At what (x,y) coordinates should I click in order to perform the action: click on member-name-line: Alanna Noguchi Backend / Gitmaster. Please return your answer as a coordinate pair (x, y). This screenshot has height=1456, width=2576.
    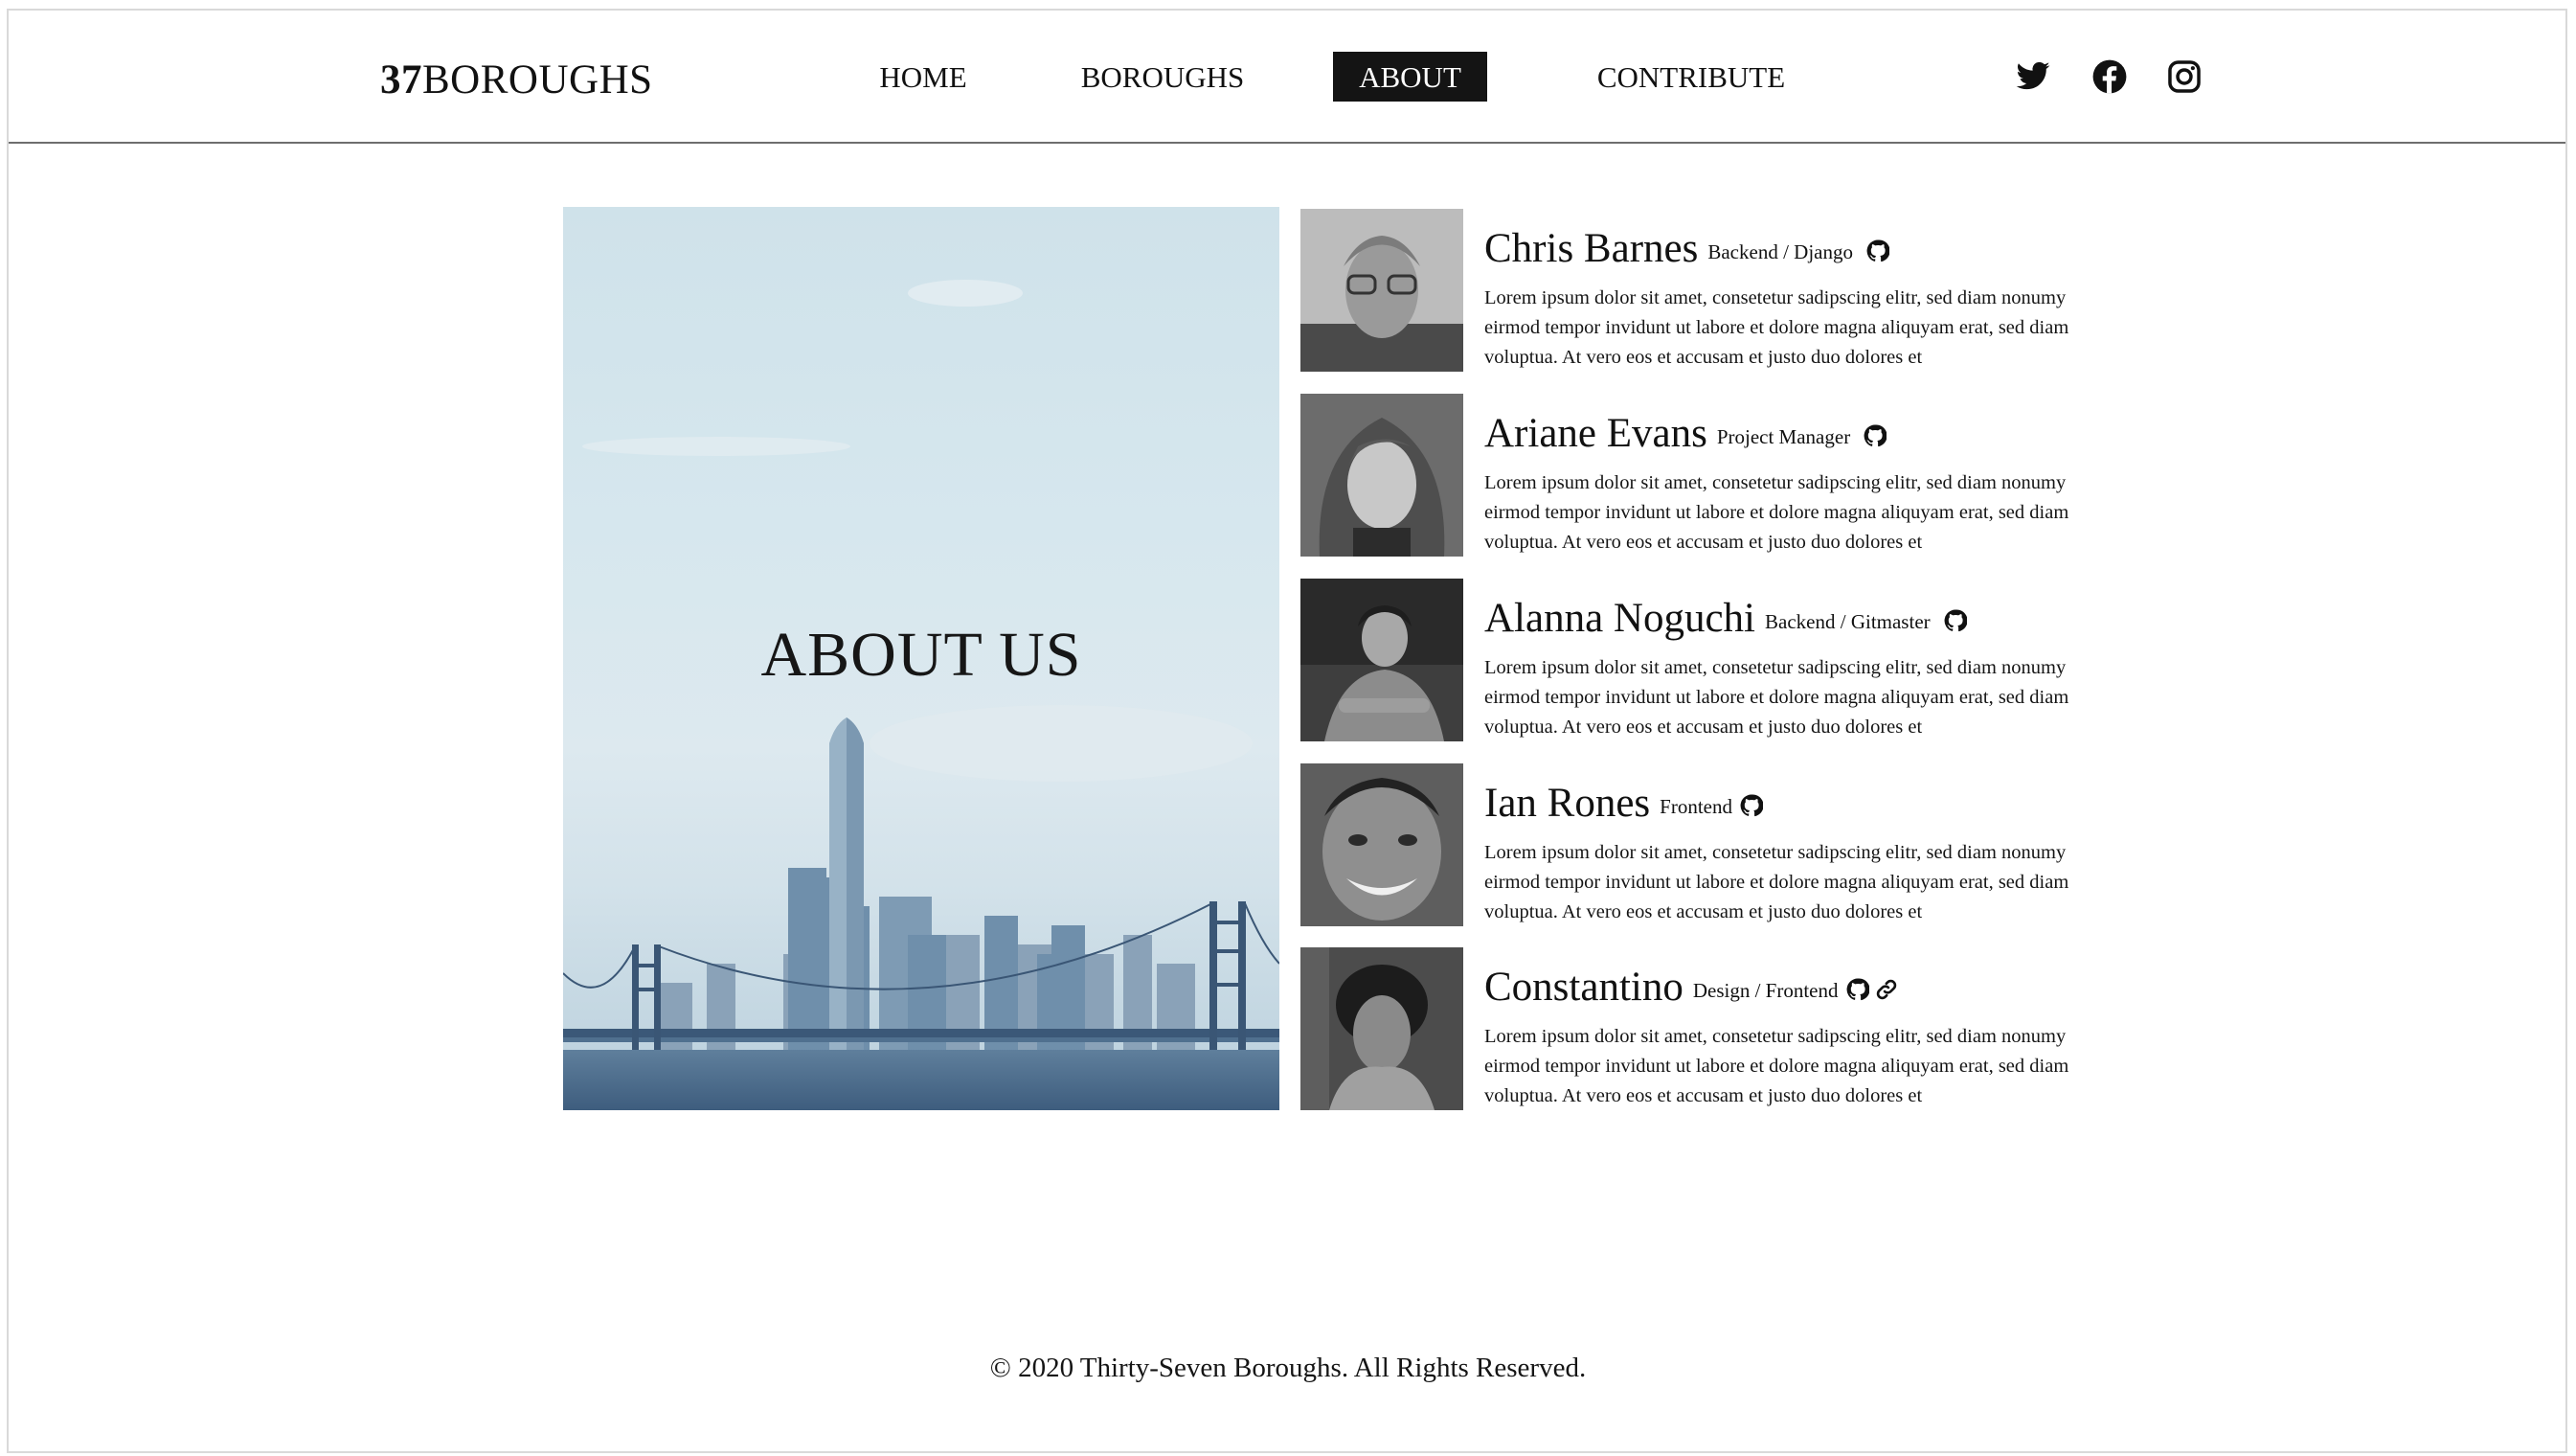
    Looking at the image, I should click on (1728, 618).